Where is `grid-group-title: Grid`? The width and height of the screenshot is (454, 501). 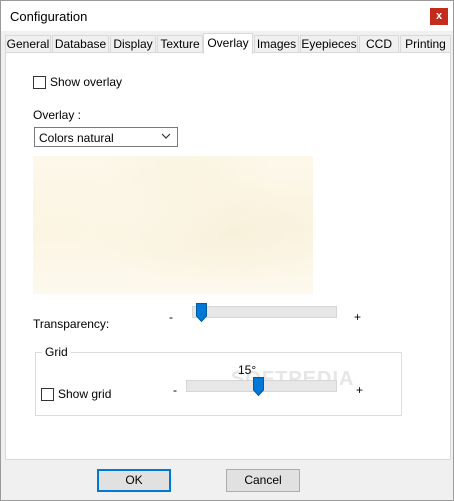 grid-group-title: Grid is located at coordinates (56, 352).